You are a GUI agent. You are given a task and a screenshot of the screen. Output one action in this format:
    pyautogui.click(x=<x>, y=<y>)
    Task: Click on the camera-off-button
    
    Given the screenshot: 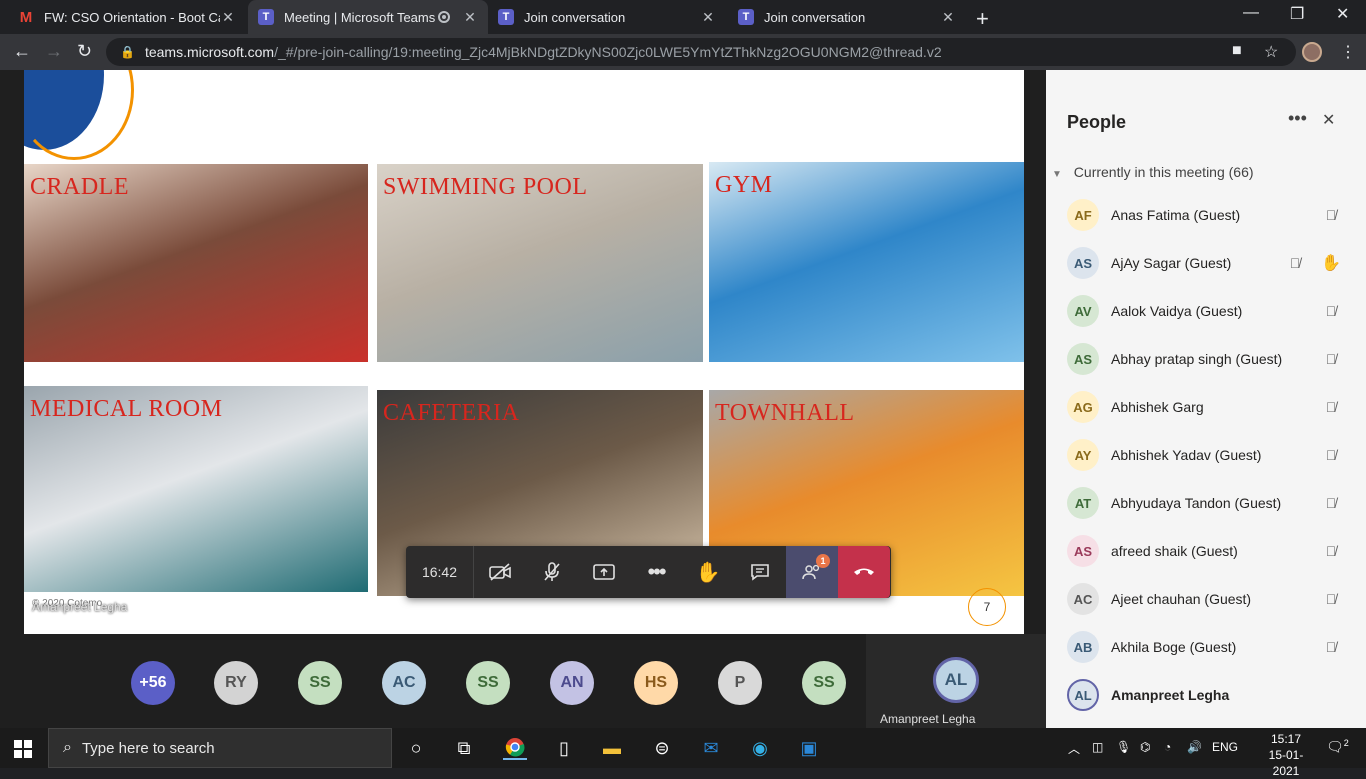 What is the action you would take?
    pyautogui.click(x=500, y=572)
    